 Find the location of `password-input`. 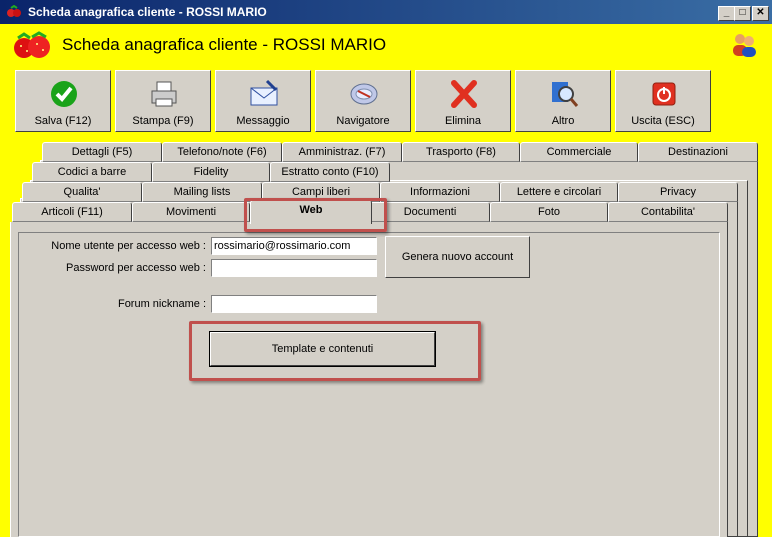

password-input is located at coordinates (294, 268).